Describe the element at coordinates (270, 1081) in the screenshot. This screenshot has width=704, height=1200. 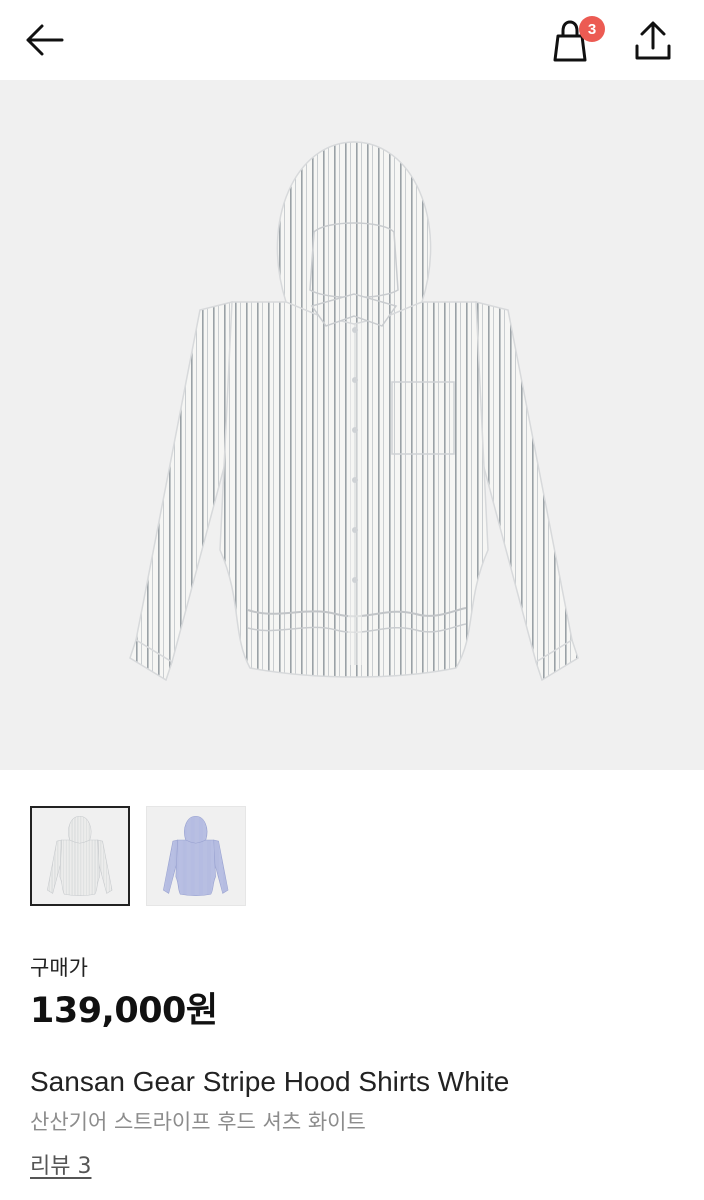
I see `product-name-english: Sansan Gear Stripe Hood Shirts White` at that location.